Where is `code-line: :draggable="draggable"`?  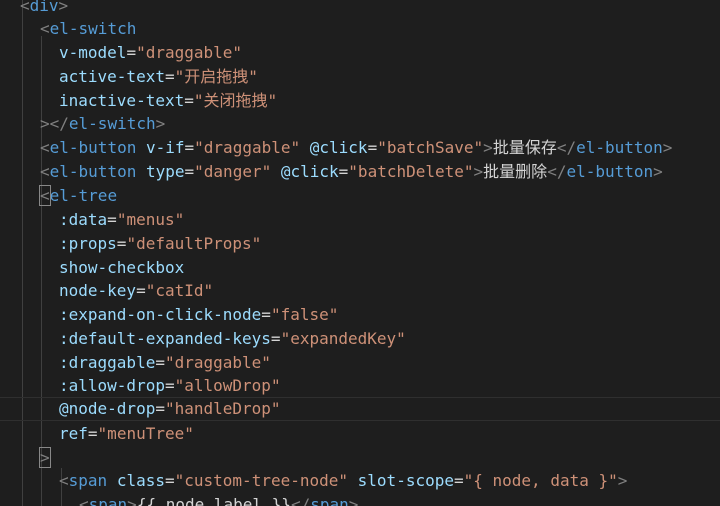 code-line: :draggable="draggable" is located at coordinates (389, 363).